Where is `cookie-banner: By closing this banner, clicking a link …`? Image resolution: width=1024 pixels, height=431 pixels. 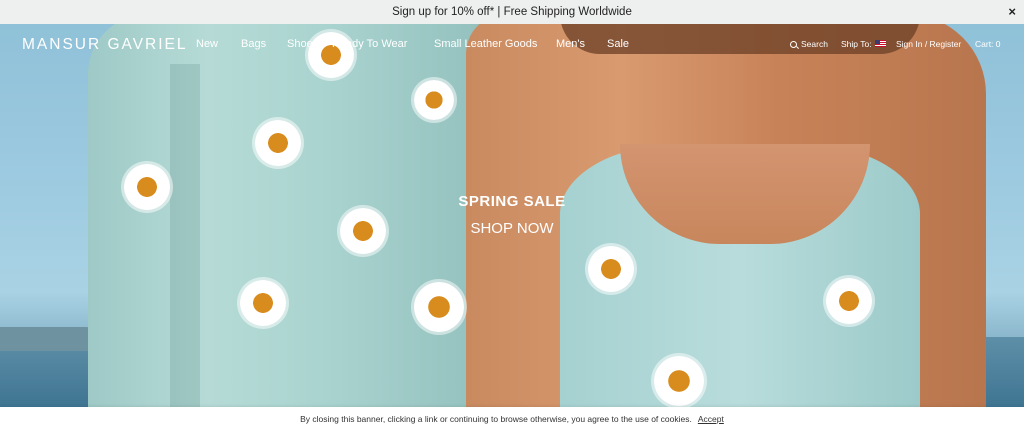
cookie-banner: By closing this banner, clicking a link … is located at coordinates (512, 419).